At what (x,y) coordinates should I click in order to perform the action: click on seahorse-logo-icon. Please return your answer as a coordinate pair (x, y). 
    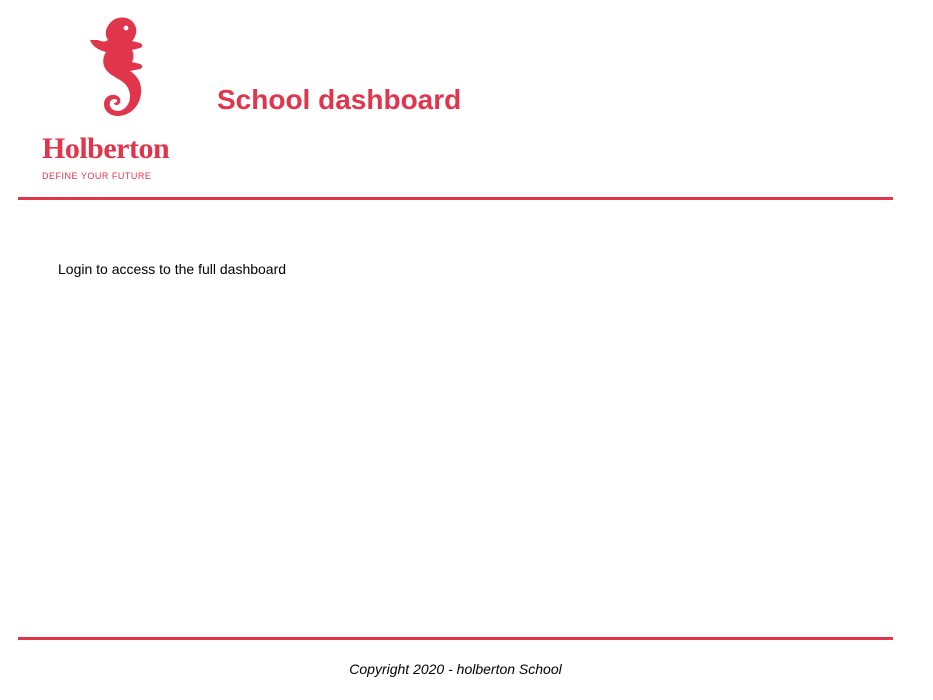
    Looking at the image, I should click on (116, 66).